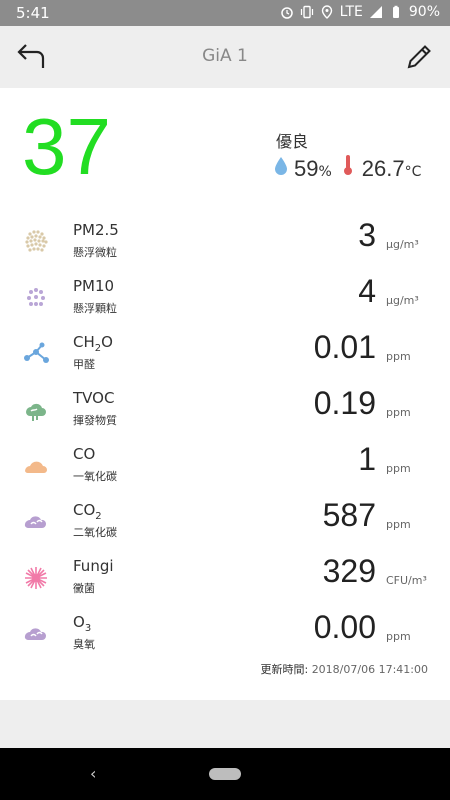 The height and width of the screenshot is (800, 450). What do you see at coordinates (36, 412) in the screenshot?
I see `tvoc-cloud-icon` at bounding box center [36, 412].